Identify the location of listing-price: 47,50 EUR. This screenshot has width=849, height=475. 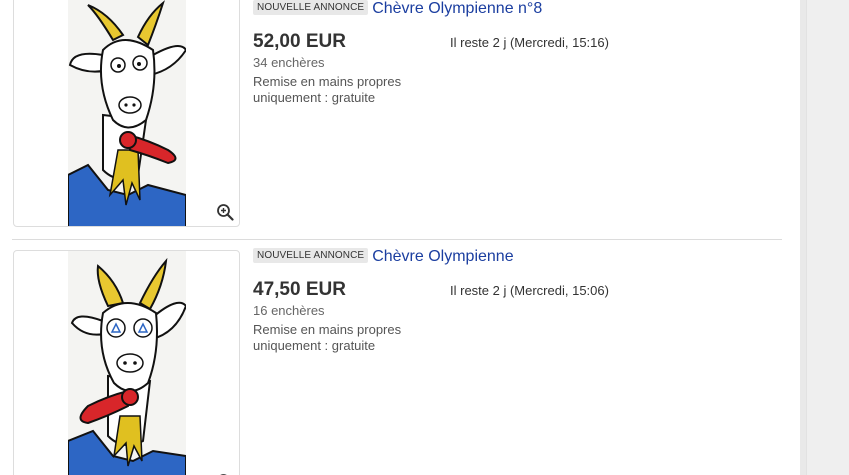
(299, 289).